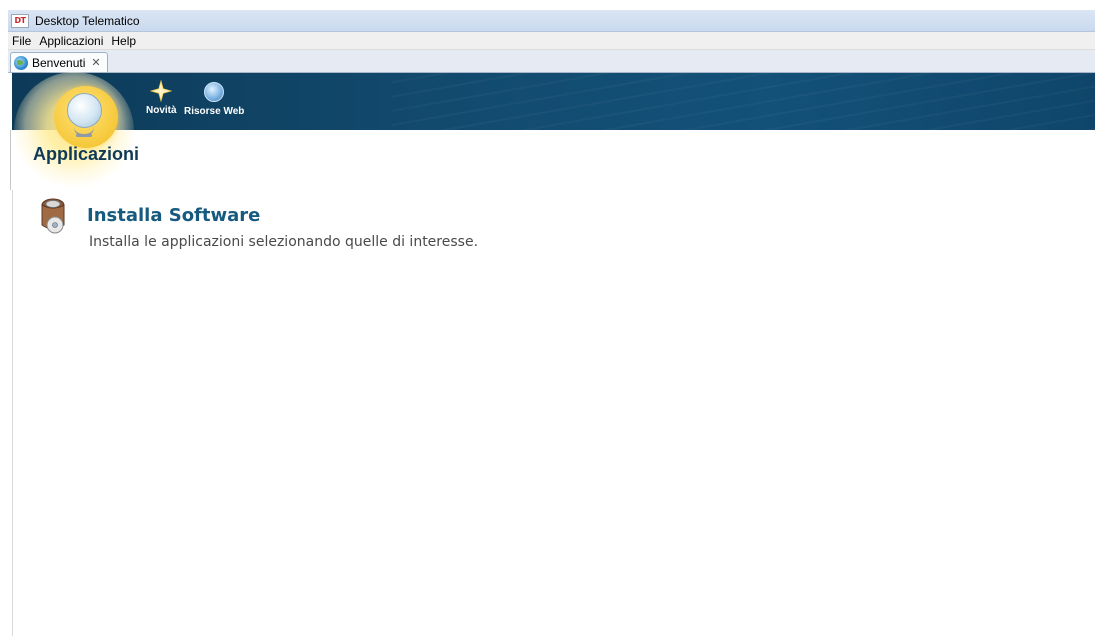 This screenshot has height=636, width=1095. Describe the element at coordinates (161, 110) in the screenshot. I see `nav-novita-label: Novità` at that location.